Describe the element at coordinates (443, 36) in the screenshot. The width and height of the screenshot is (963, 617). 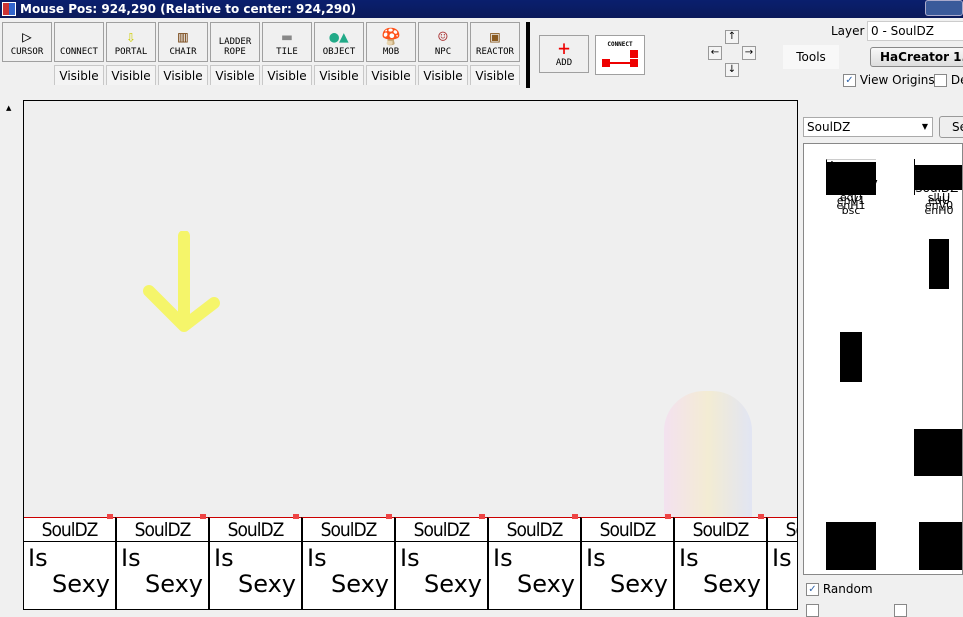
I see `npc-icon: ☺` at that location.